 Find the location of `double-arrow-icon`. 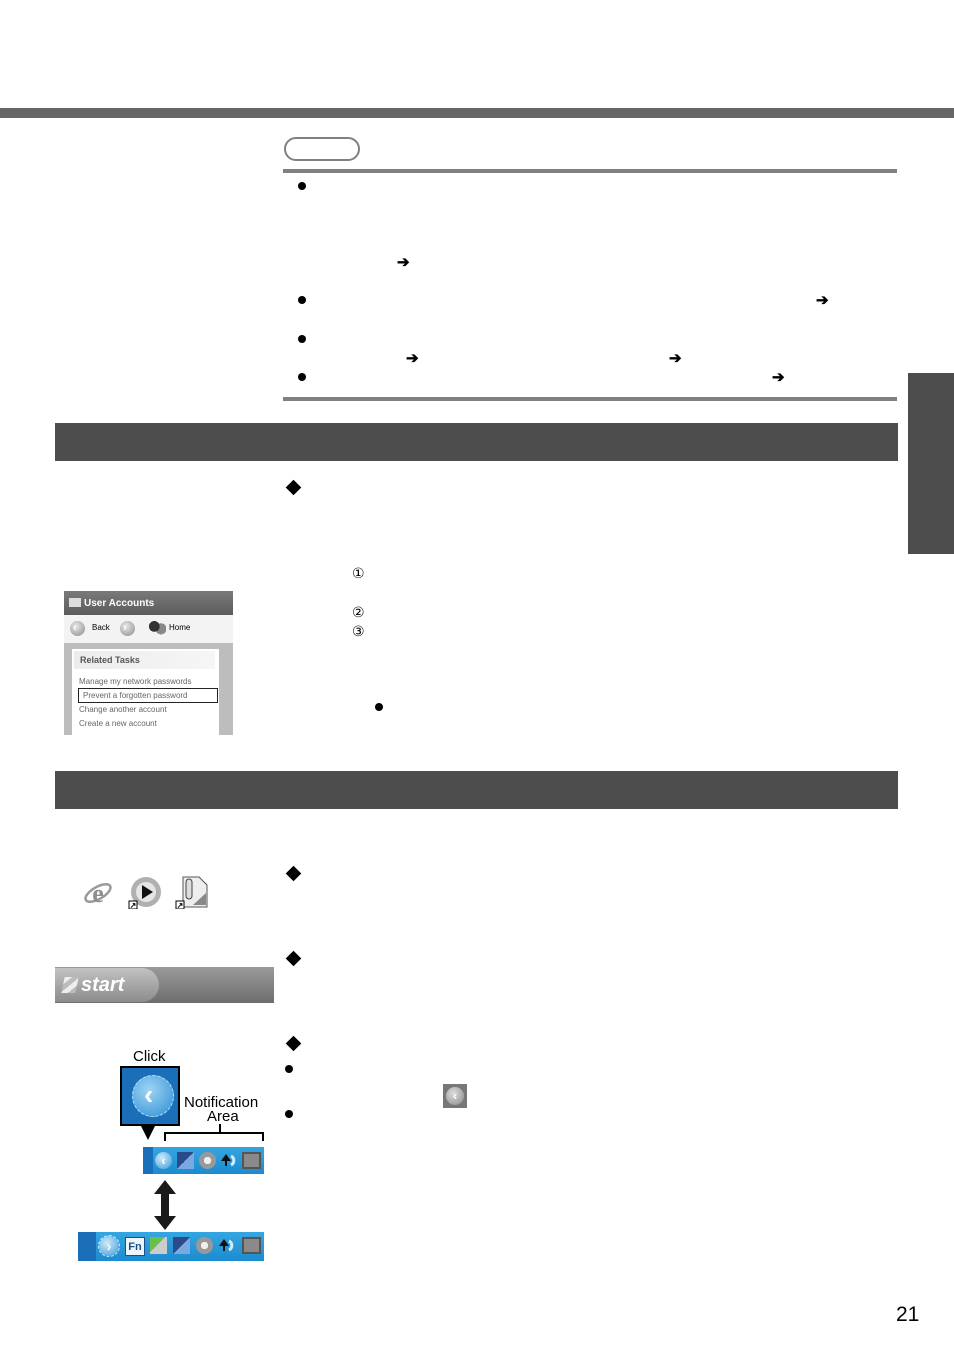

double-arrow-icon is located at coordinates (165, 1205).